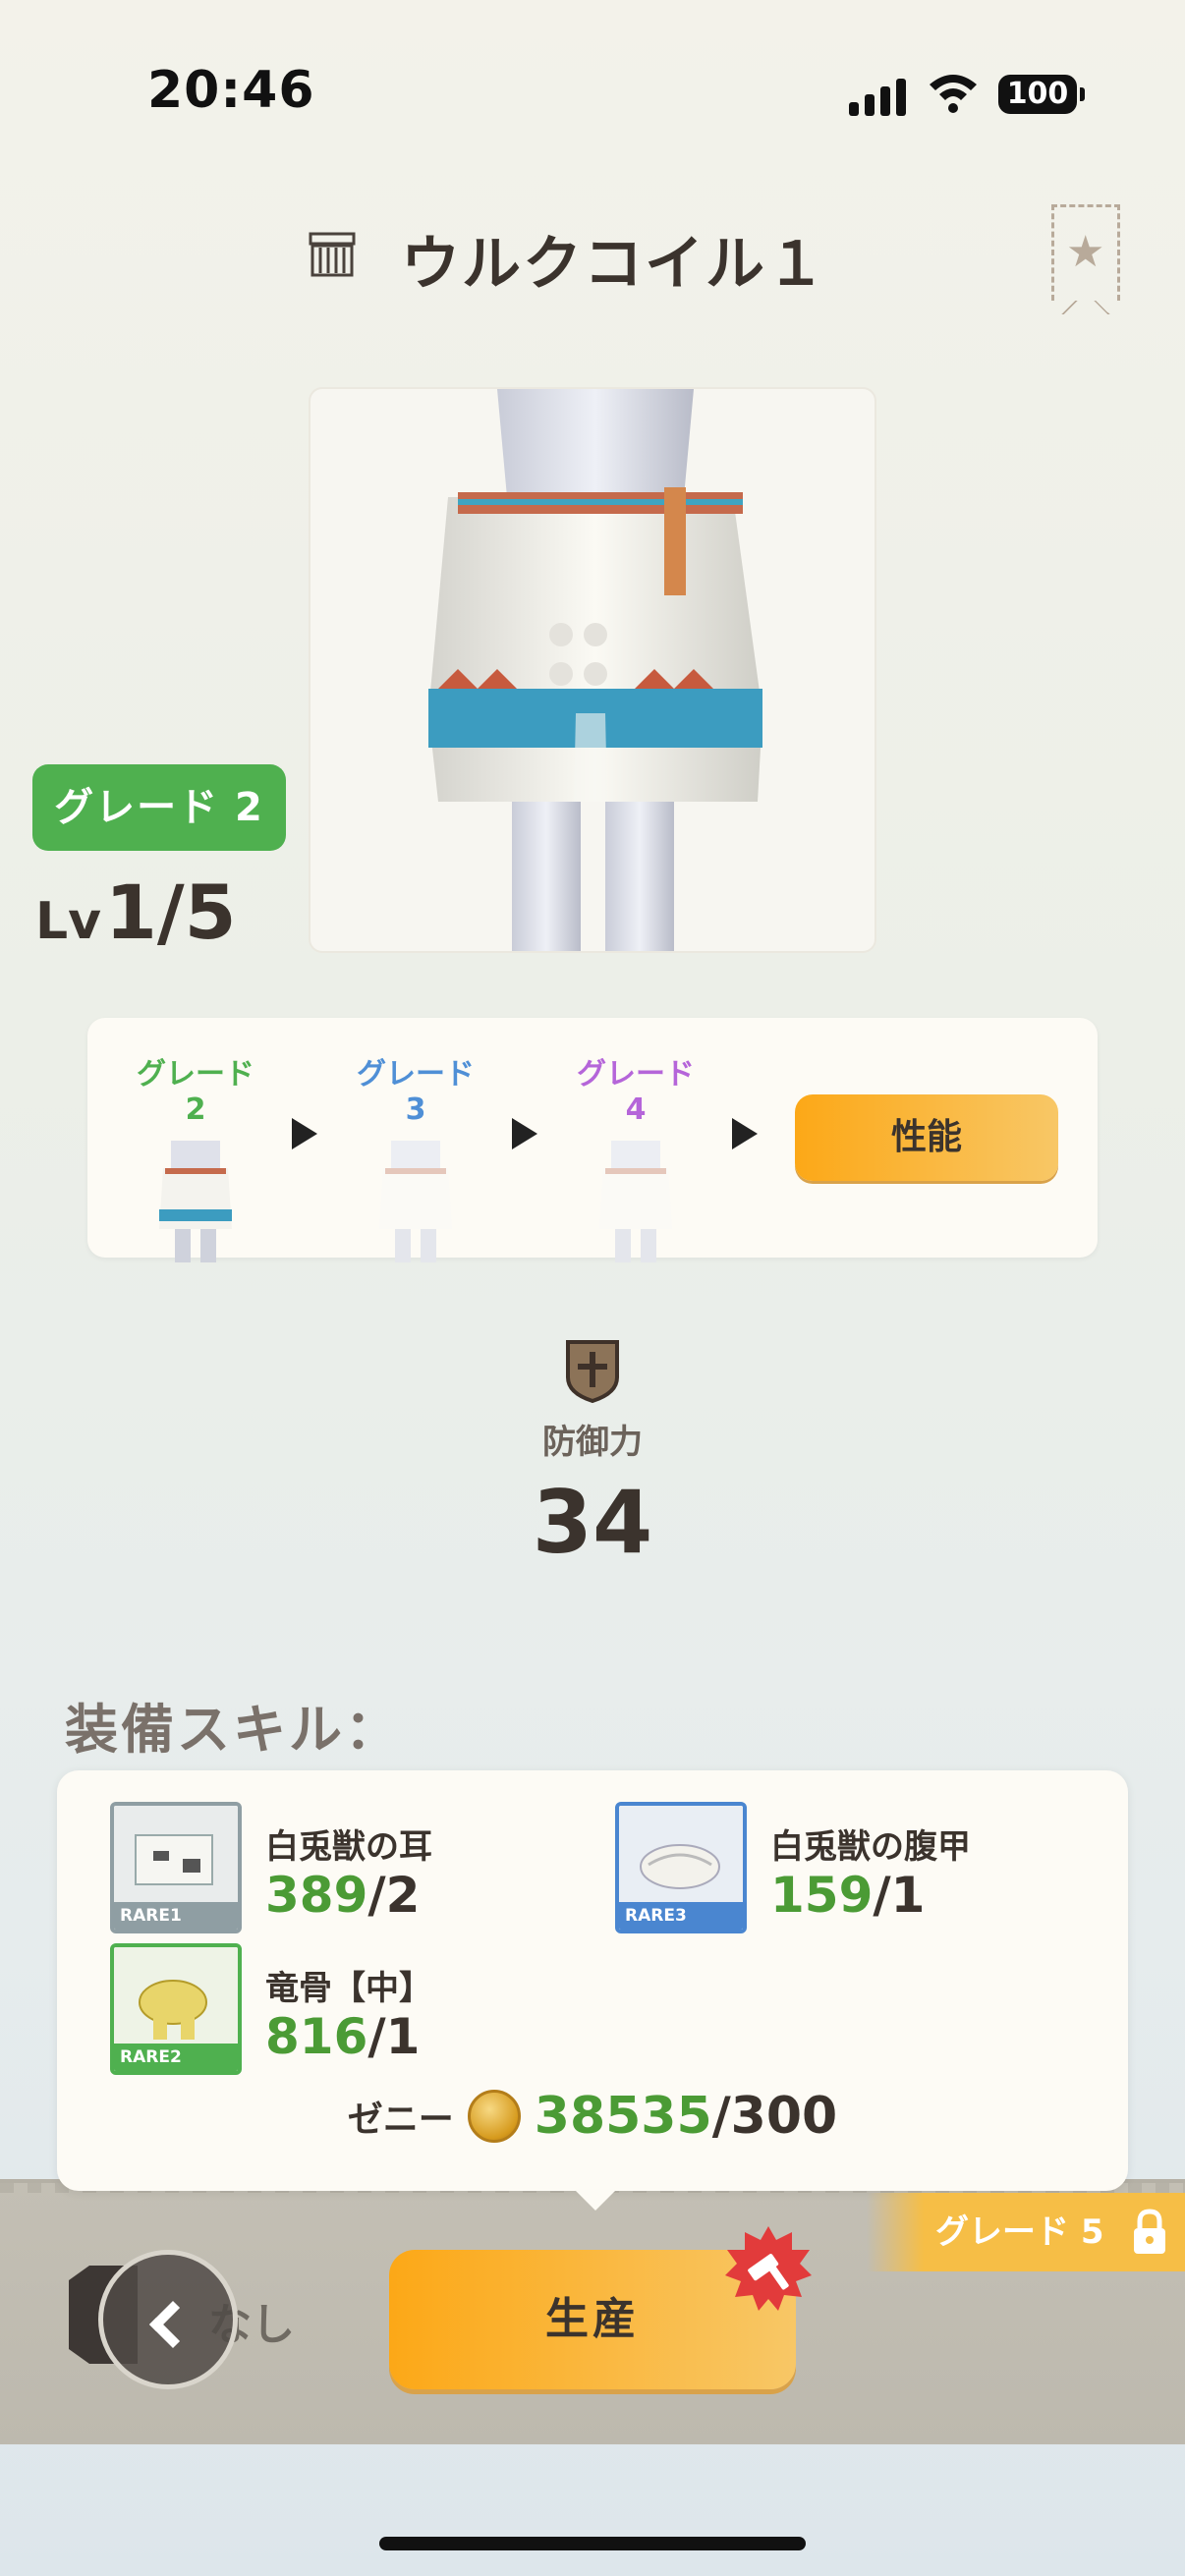 The height and width of the screenshot is (2576, 1185). Describe the element at coordinates (681, 1916) in the screenshot. I see `rarity-label: RARE3` at that location.